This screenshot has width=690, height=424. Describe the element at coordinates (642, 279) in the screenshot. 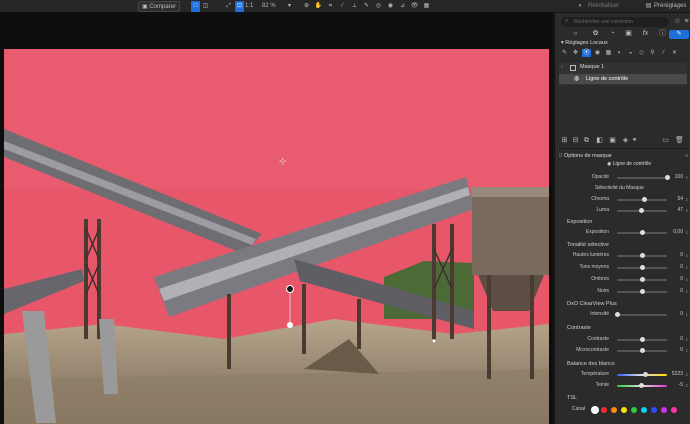

I see `shadows-knob` at that location.